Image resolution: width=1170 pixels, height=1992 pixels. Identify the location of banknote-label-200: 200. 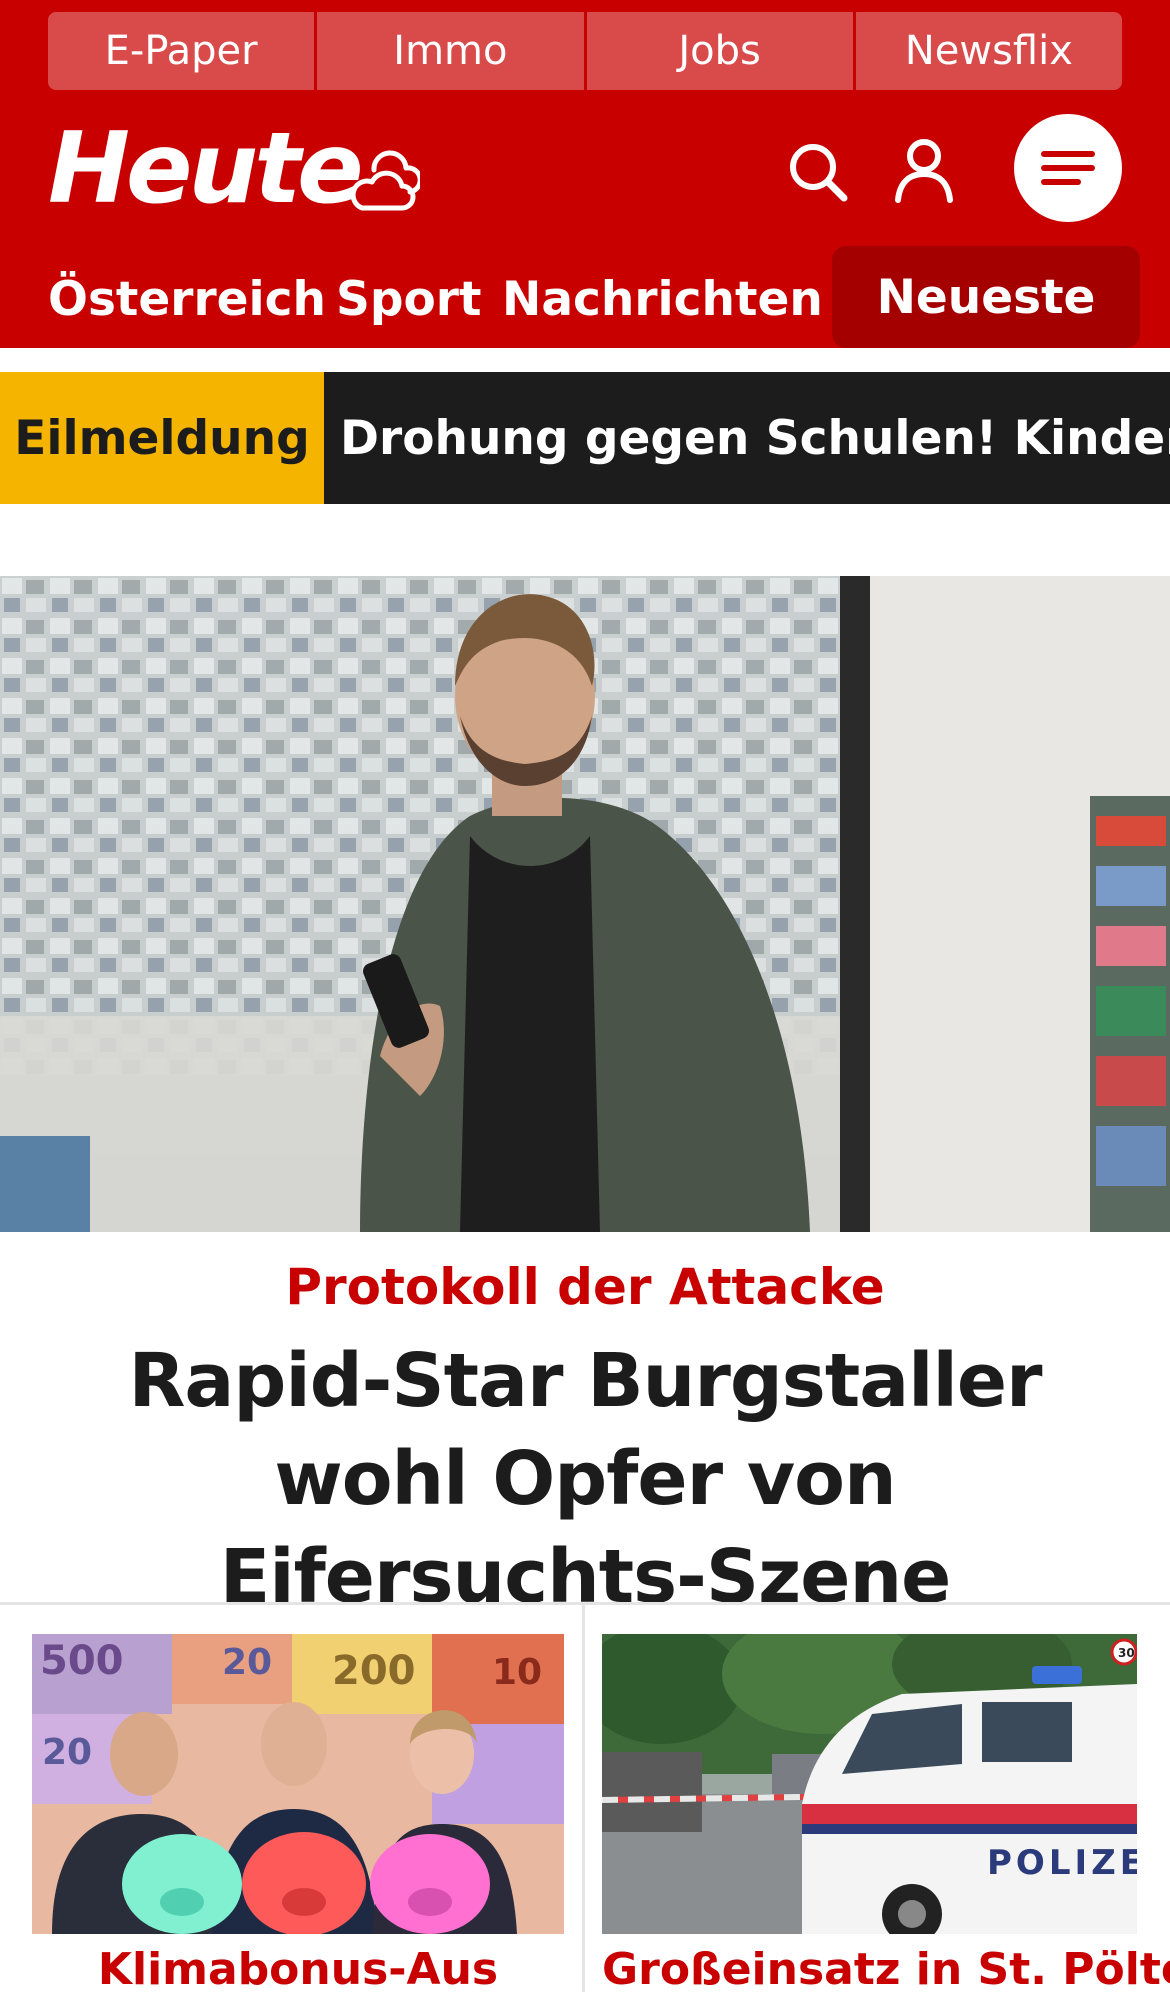
(374, 1671).